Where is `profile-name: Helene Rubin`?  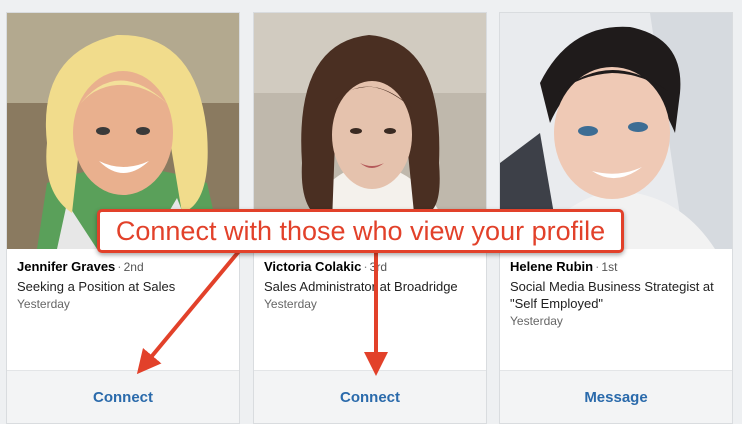 profile-name: Helene Rubin is located at coordinates (551, 266).